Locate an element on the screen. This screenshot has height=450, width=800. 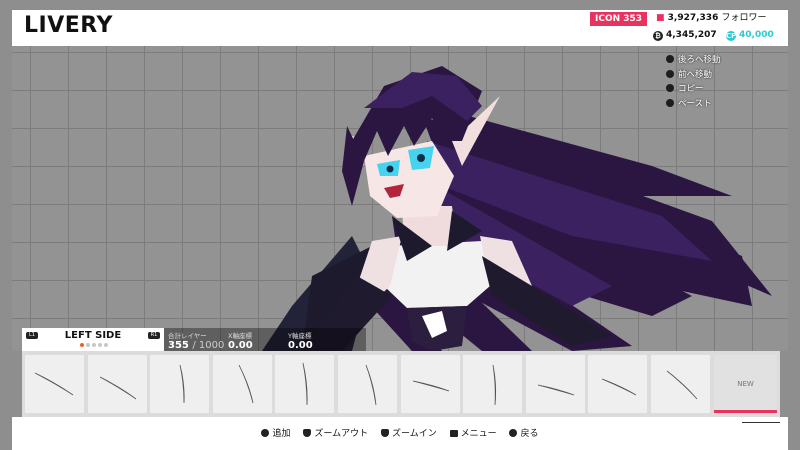
total-layers-value: 355 is located at coordinates (178, 345).